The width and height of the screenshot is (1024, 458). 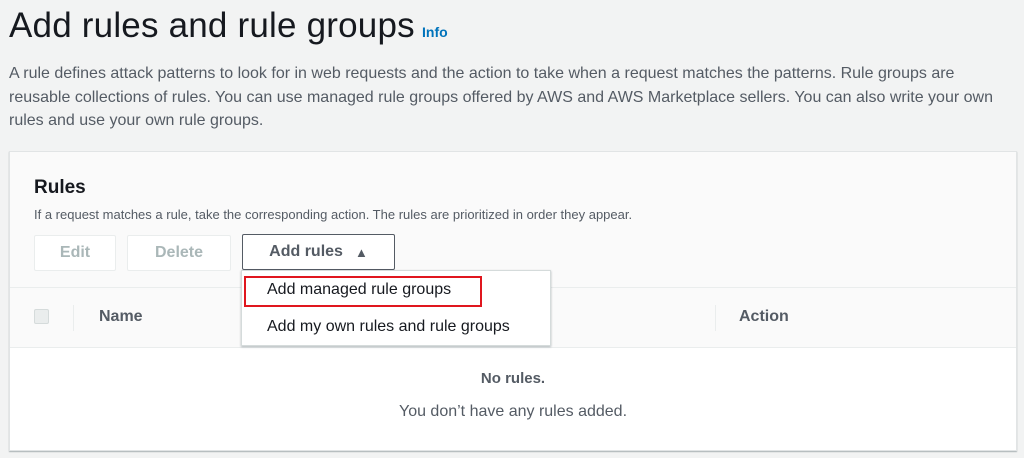 I want to click on delete-button: Delete, so click(x=179, y=253).